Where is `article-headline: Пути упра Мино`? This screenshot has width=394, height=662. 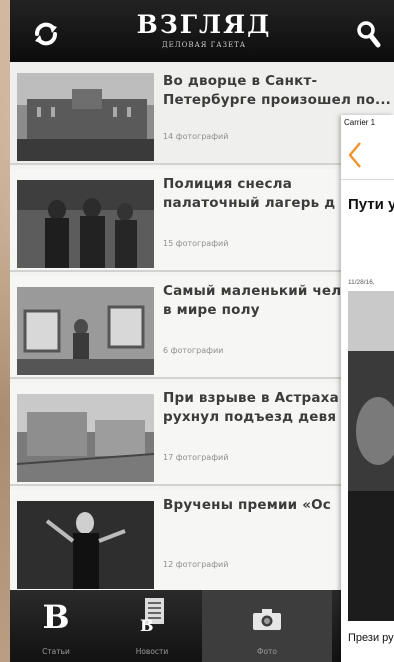 article-headline: Пути упра Мино is located at coordinates (371, 204).